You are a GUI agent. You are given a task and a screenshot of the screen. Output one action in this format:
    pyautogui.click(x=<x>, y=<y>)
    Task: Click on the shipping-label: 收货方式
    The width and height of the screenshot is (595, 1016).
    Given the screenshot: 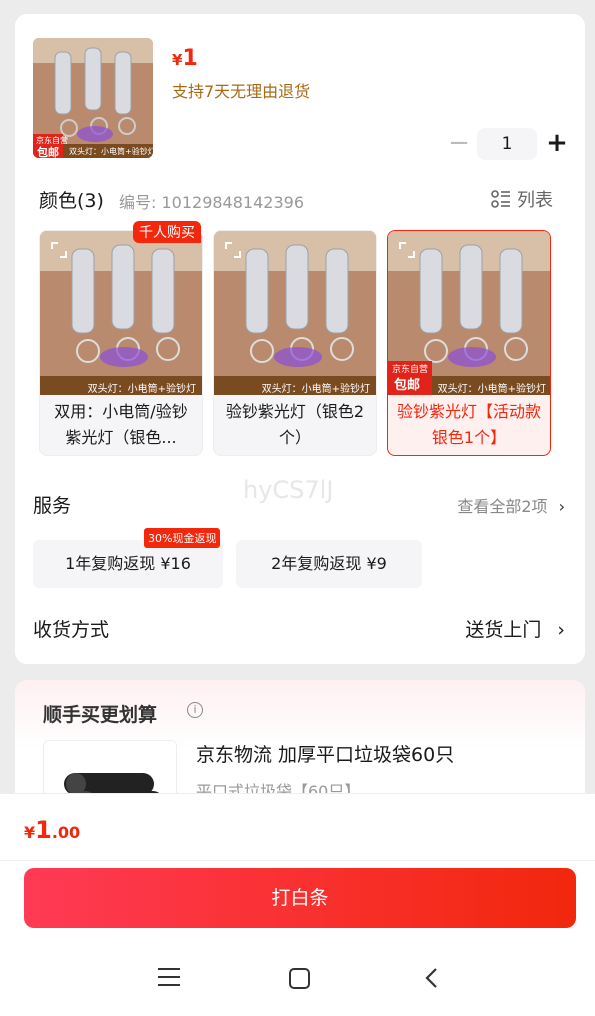 What is the action you would take?
    pyautogui.click(x=71, y=630)
    